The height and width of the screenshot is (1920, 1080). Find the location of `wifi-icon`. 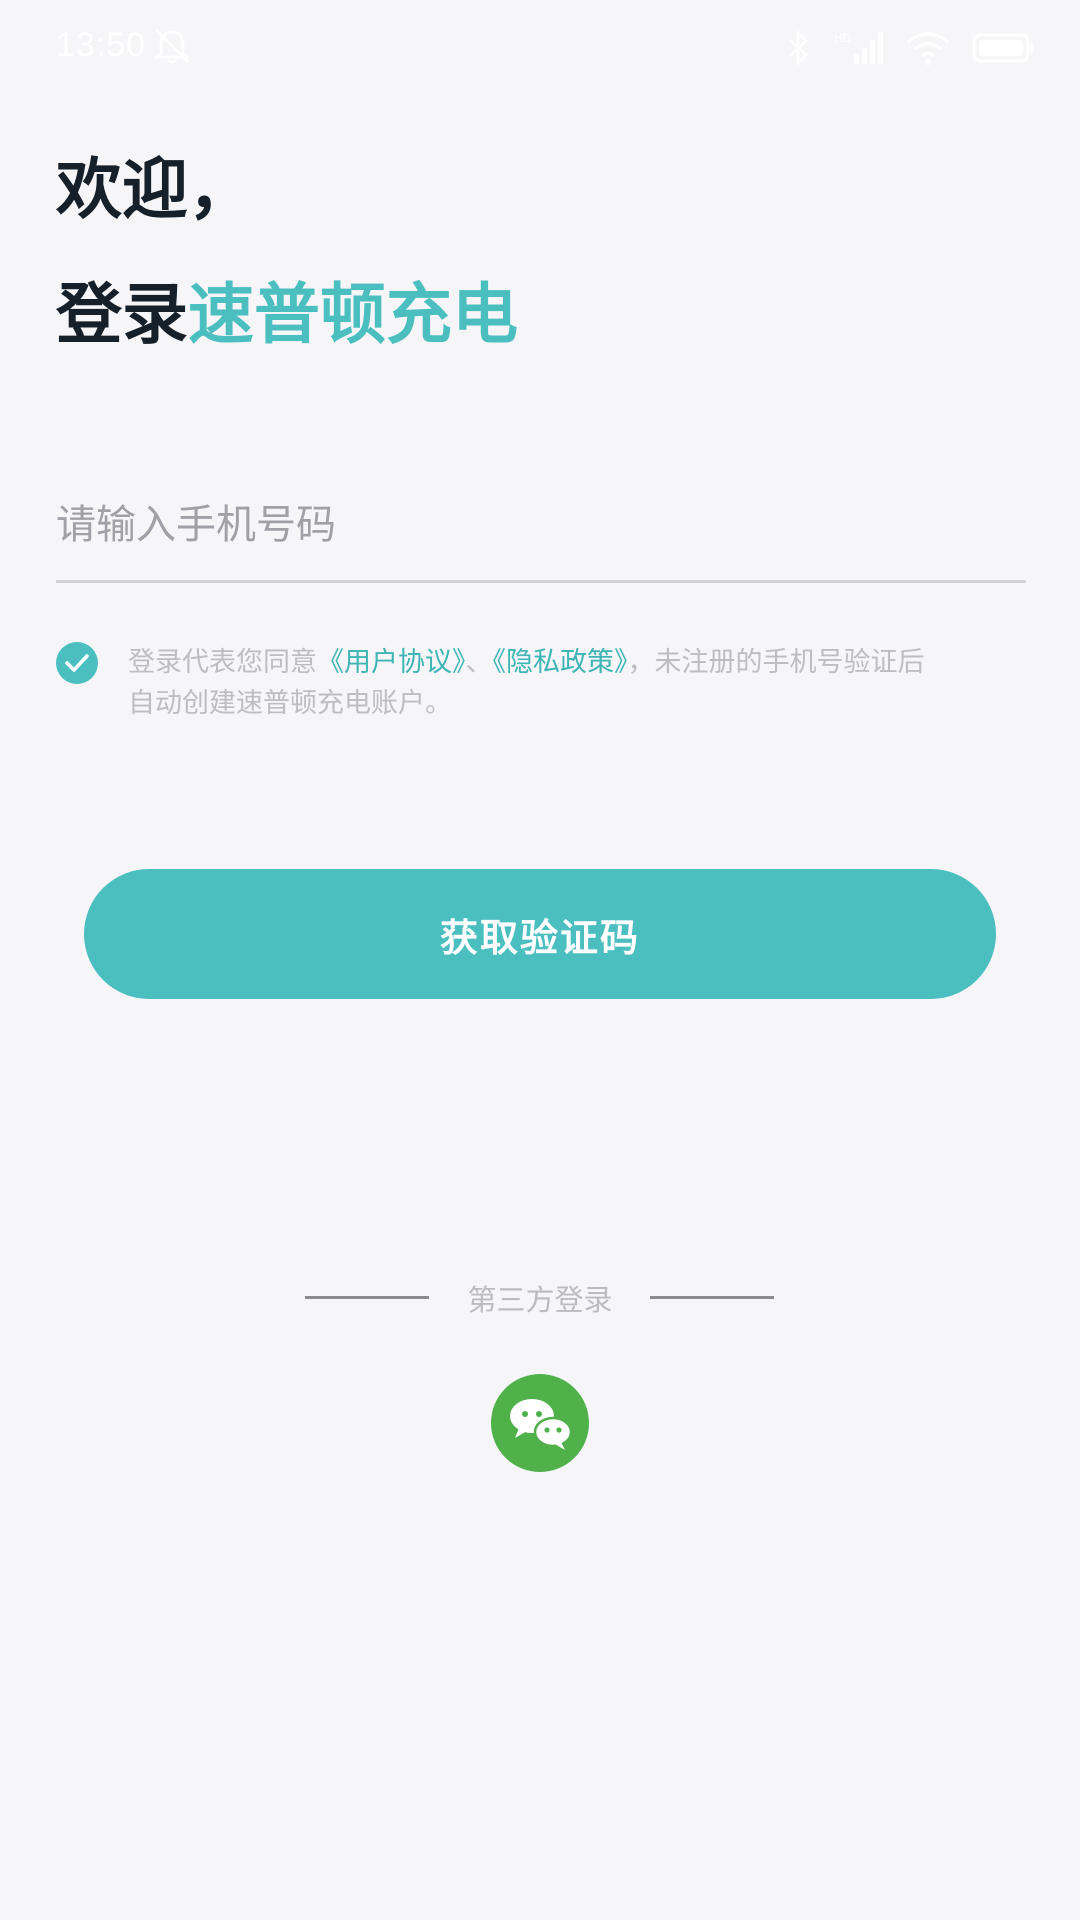

wifi-icon is located at coordinates (928, 48).